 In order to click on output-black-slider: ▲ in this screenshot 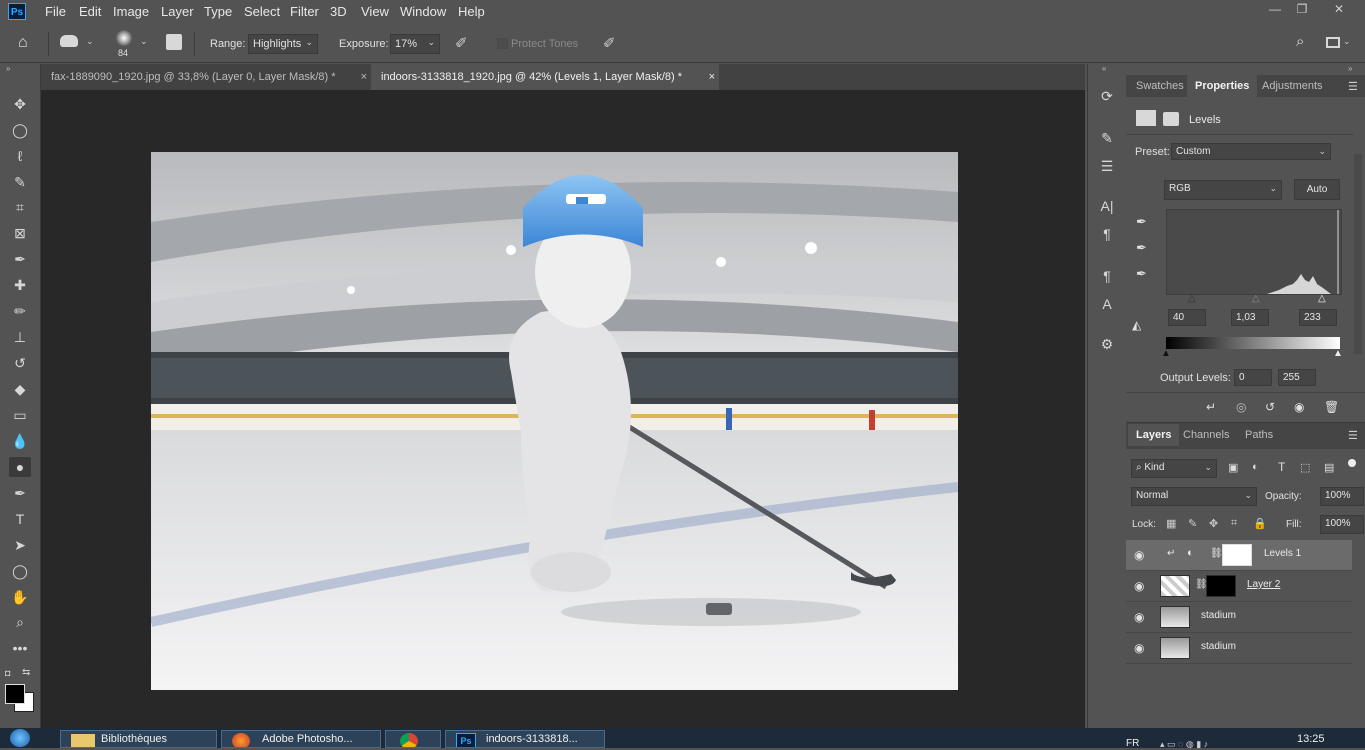, I will do `click(1166, 353)`.